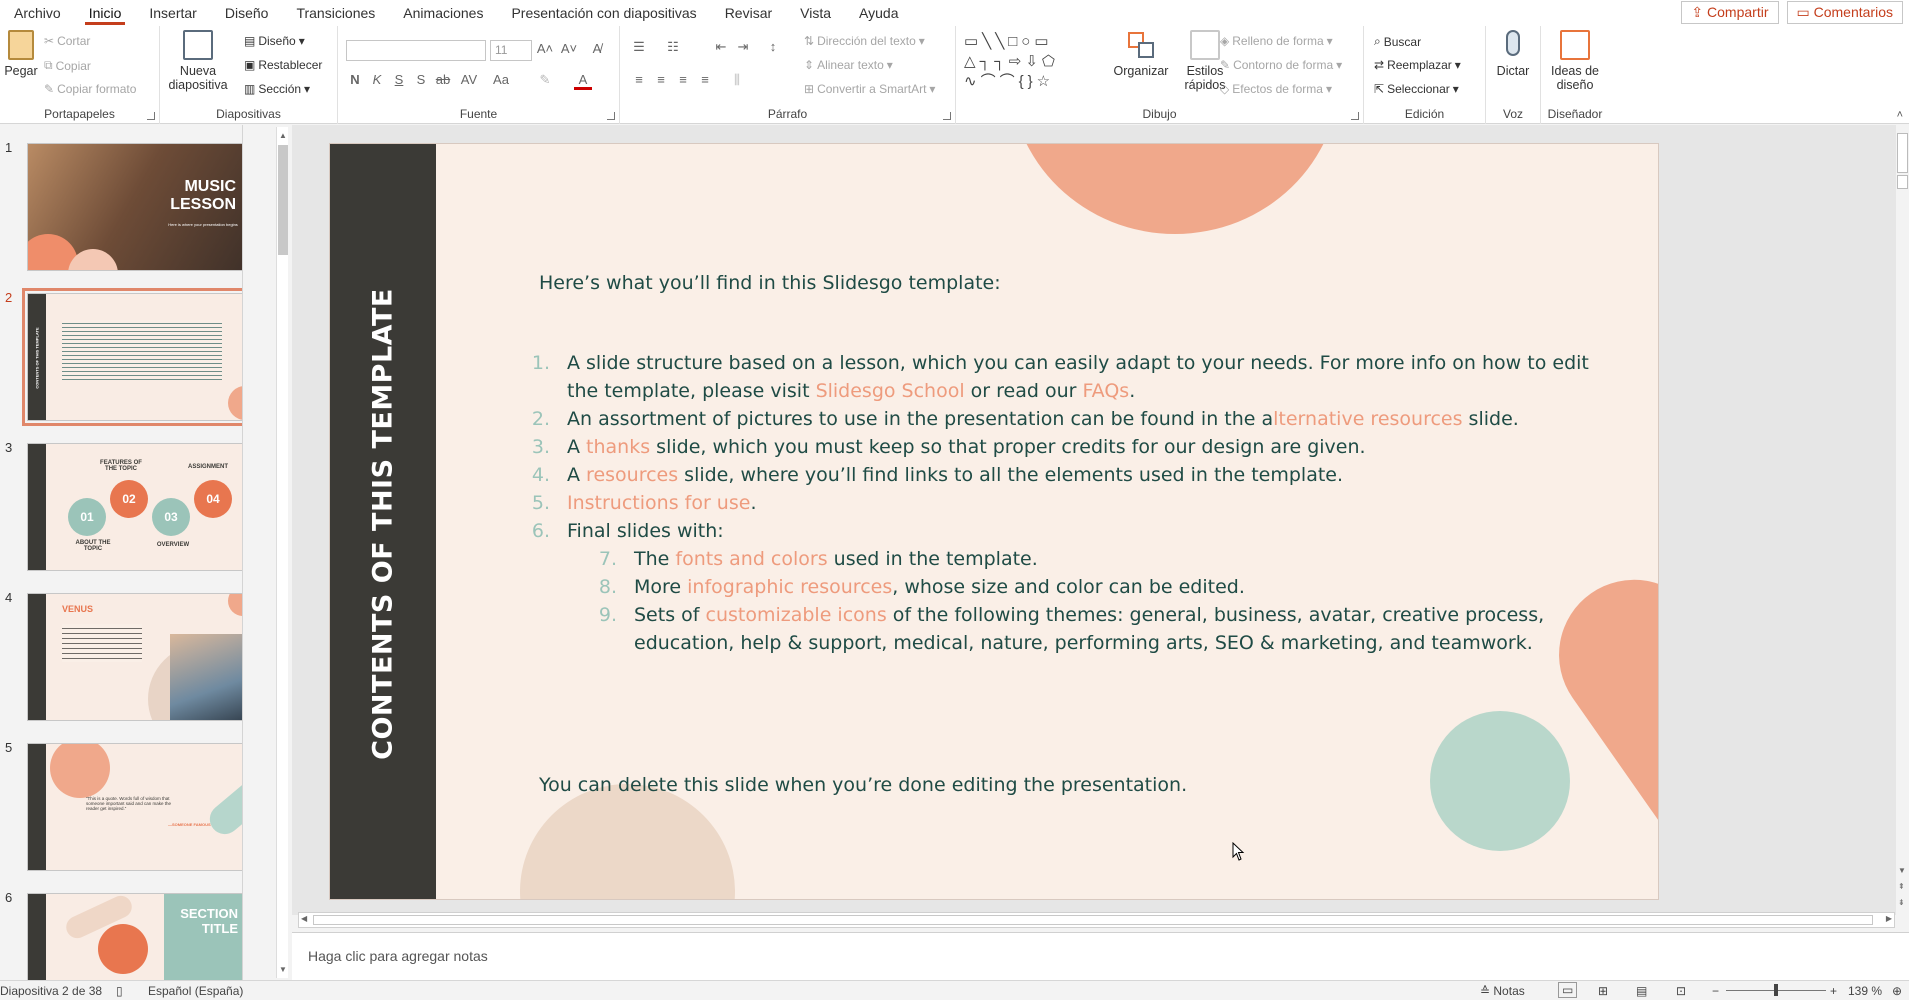 Image resolution: width=1909 pixels, height=1000 pixels. What do you see at coordinates (1100, 956) in the screenshot?
I see `notes-pane: Haga clic para agregar notas` at bounding box center [1100, 956].